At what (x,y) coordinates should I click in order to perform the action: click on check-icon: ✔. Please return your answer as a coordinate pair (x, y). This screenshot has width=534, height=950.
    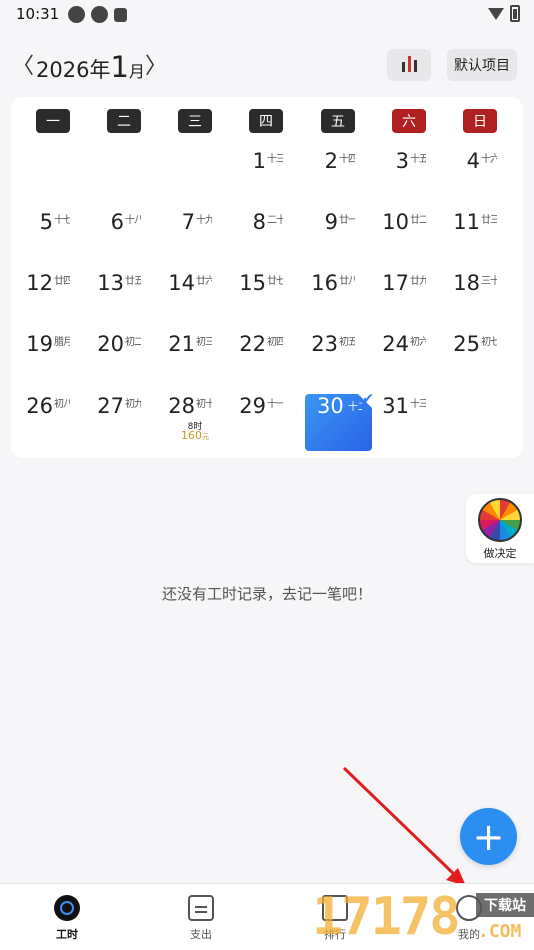
    Looking at the image, I should click on (368, 399).